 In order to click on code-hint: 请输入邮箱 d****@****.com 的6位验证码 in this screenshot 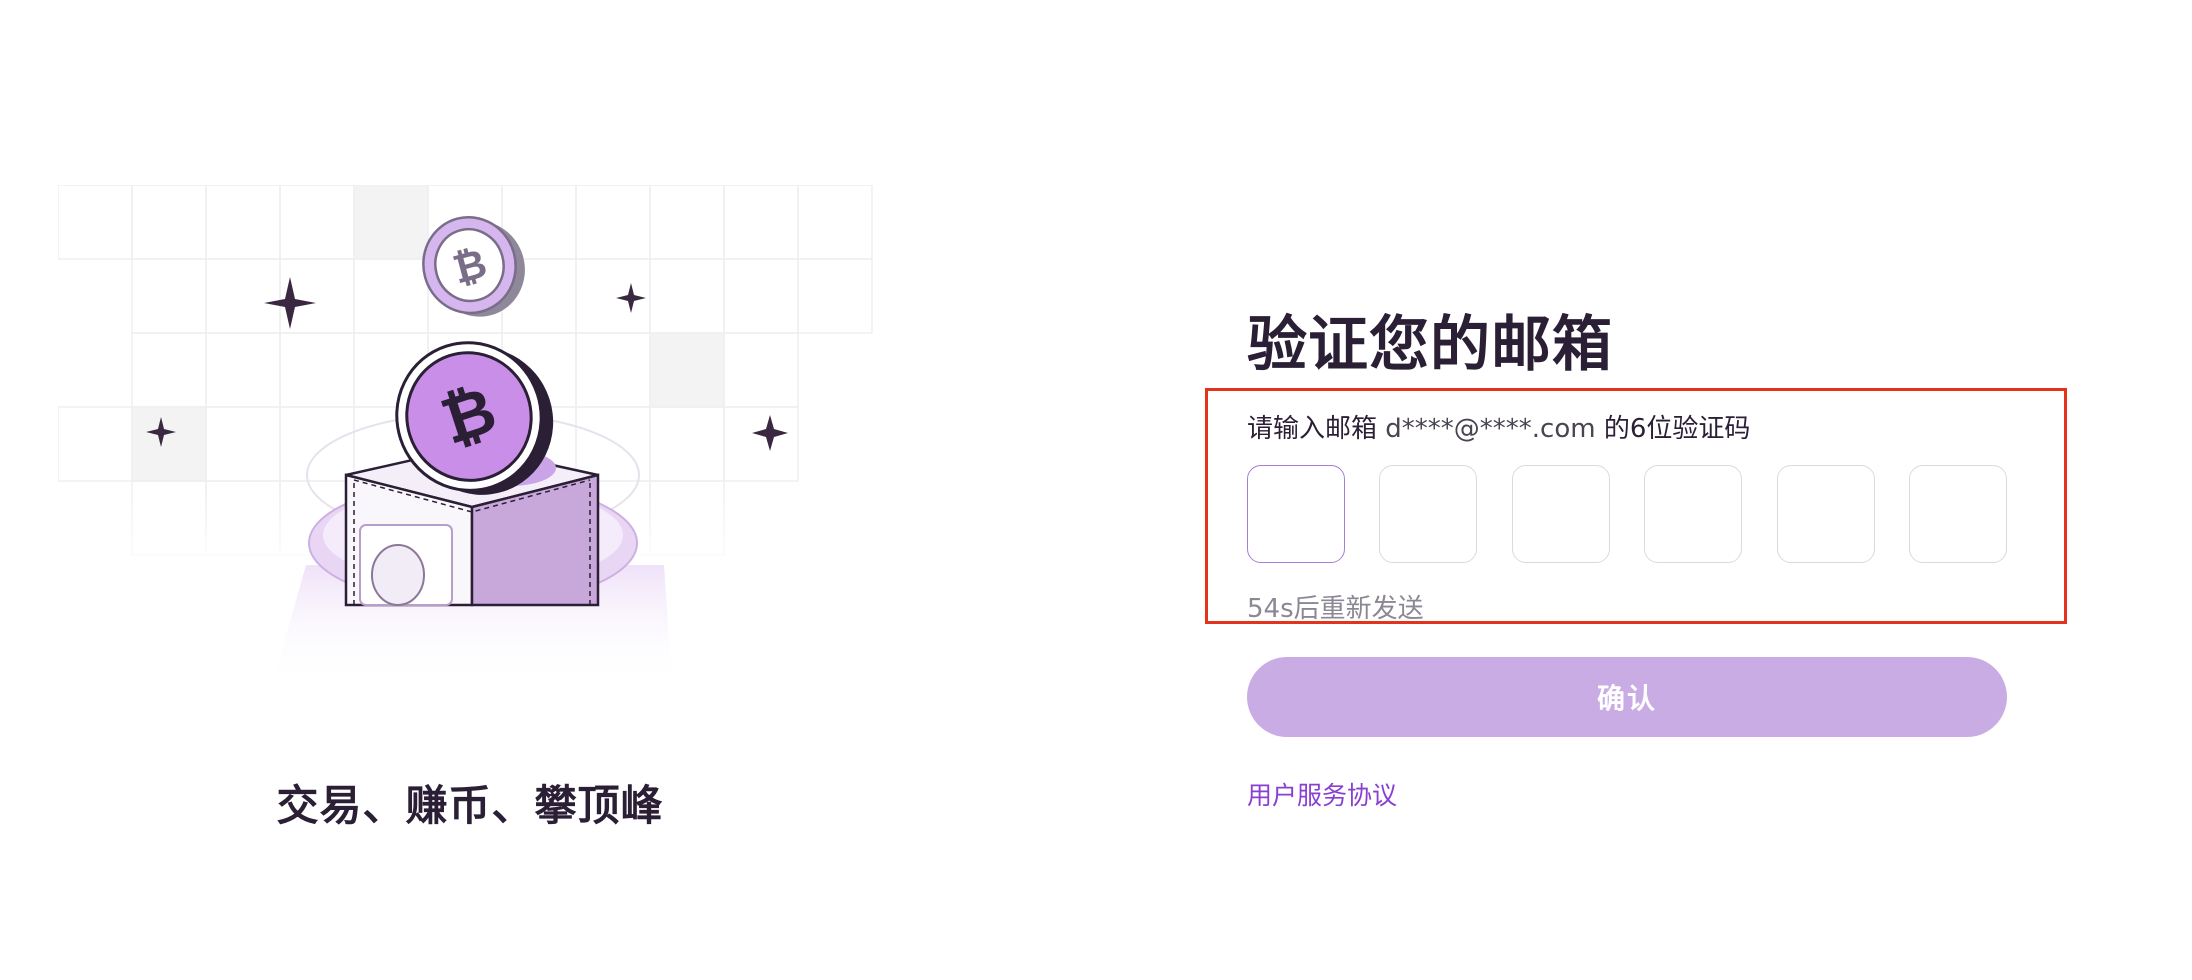, I will do `click(1498, 426)`.